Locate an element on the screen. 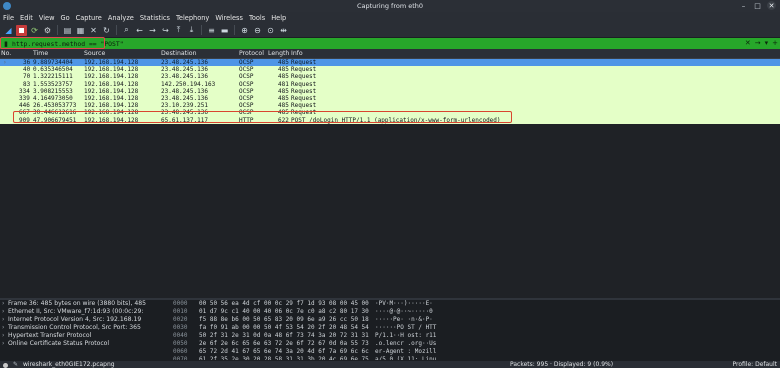 The height and width of the screenshot is (368, 780). menu-analyze: Analyze is located at coordinates (121, 18).